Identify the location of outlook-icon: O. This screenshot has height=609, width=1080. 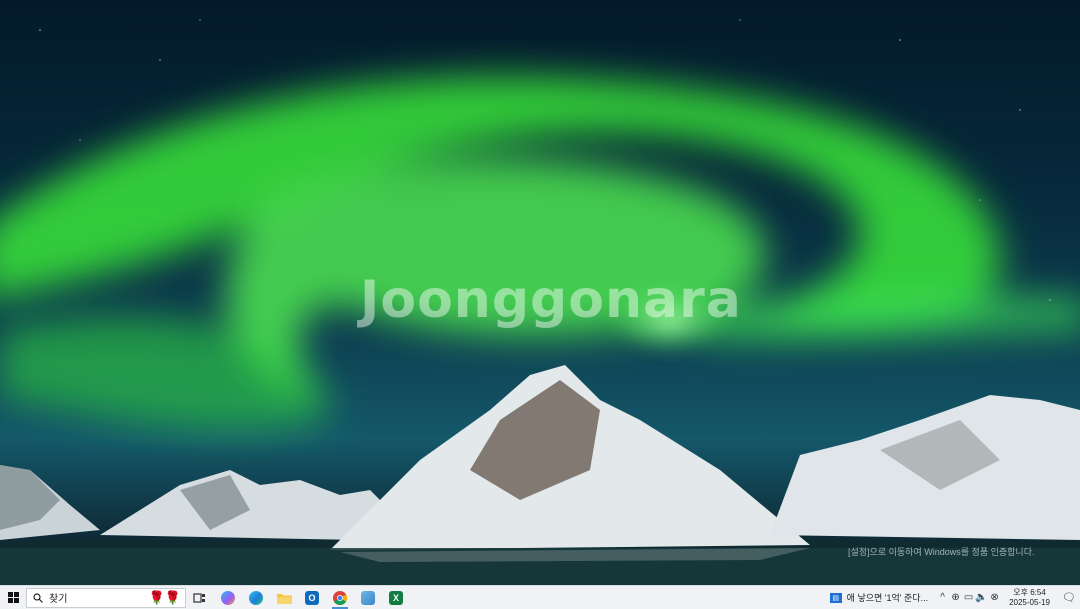
(312, 597).